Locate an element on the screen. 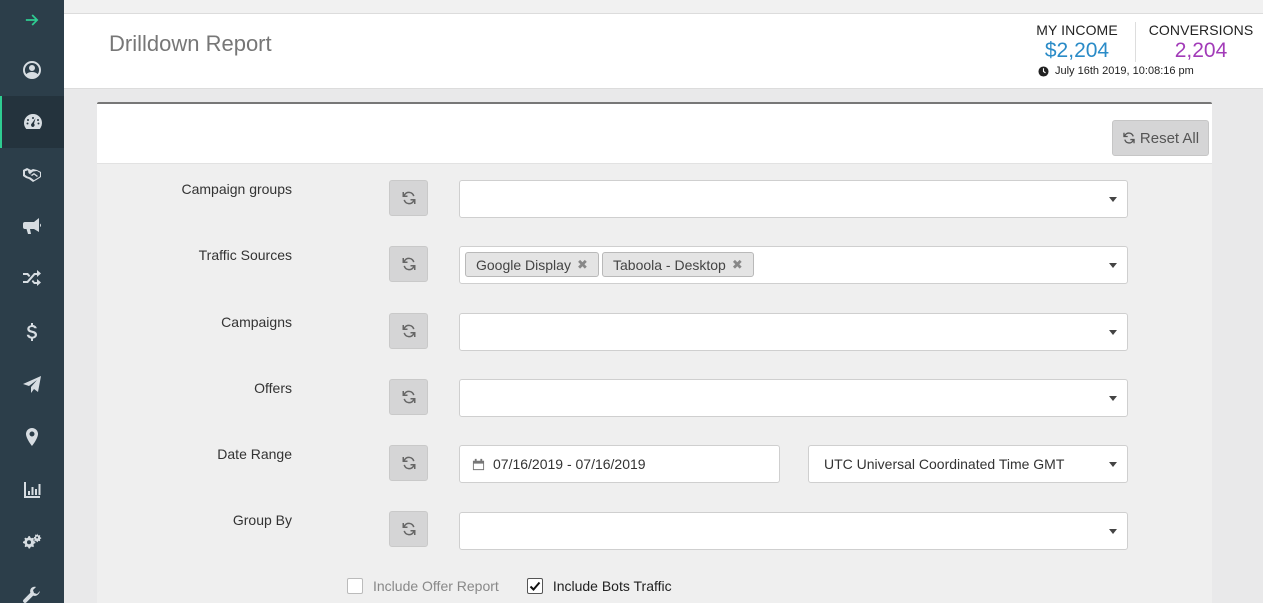  calendar-icon is located at coordinates (478, 464).